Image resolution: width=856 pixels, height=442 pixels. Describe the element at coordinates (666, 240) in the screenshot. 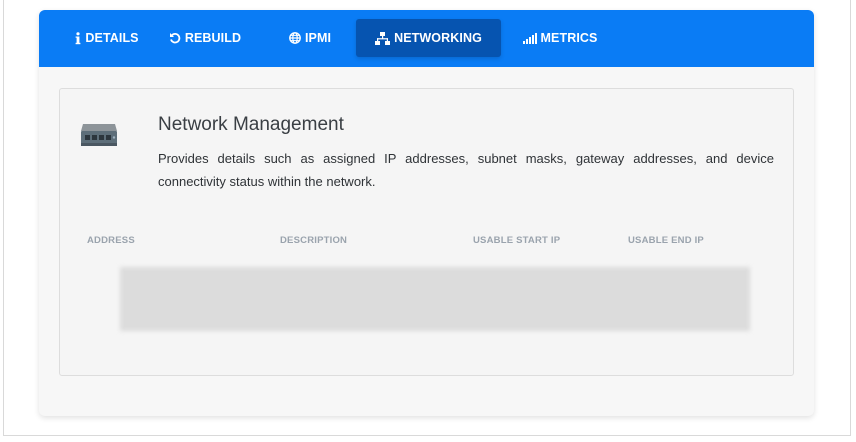

I see `column-header-usable-end-ip: USABLE END IP` at that location.